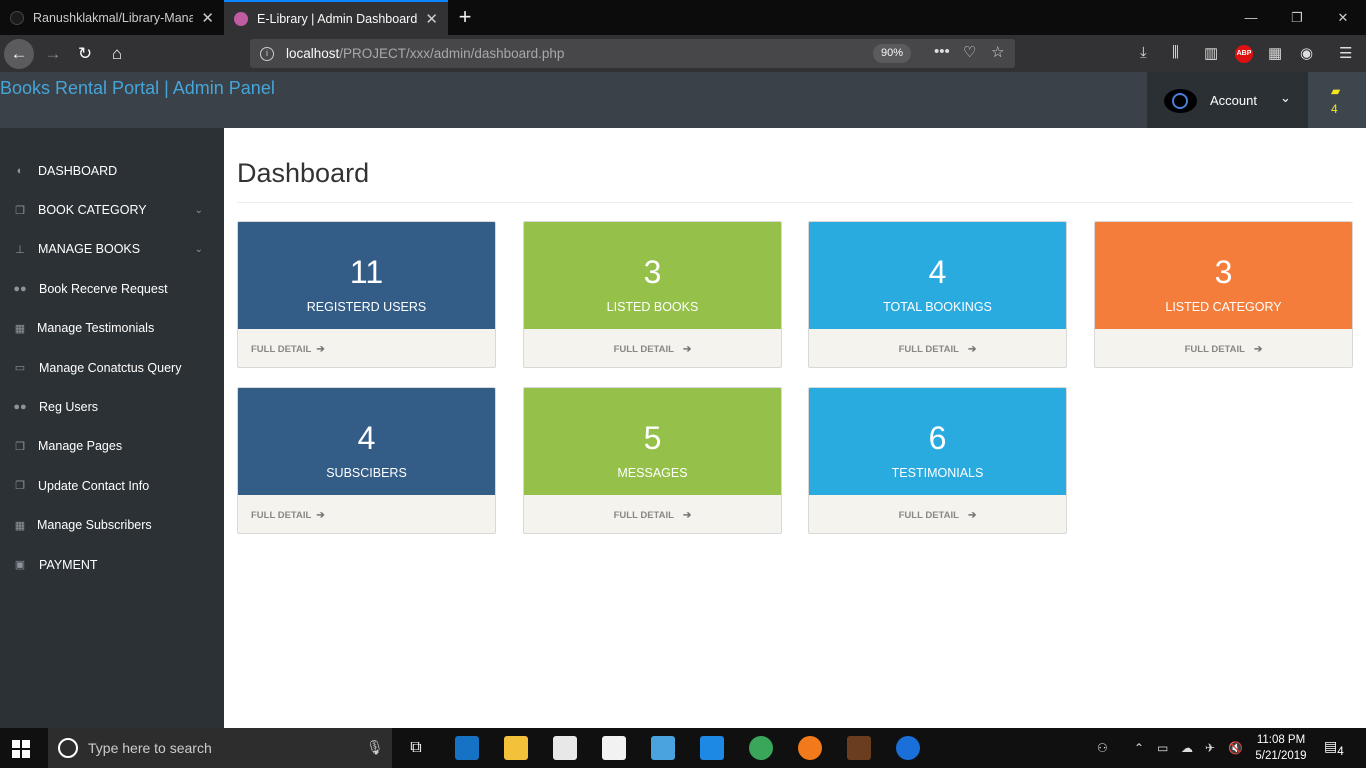 Image resolution: width=1366 pixels, height=768 pixels. What do you see at coordinates (1139, 748) in the screenshot?
I see `chevron-up-icon: ⌃` at bounding box center [1139, 748].